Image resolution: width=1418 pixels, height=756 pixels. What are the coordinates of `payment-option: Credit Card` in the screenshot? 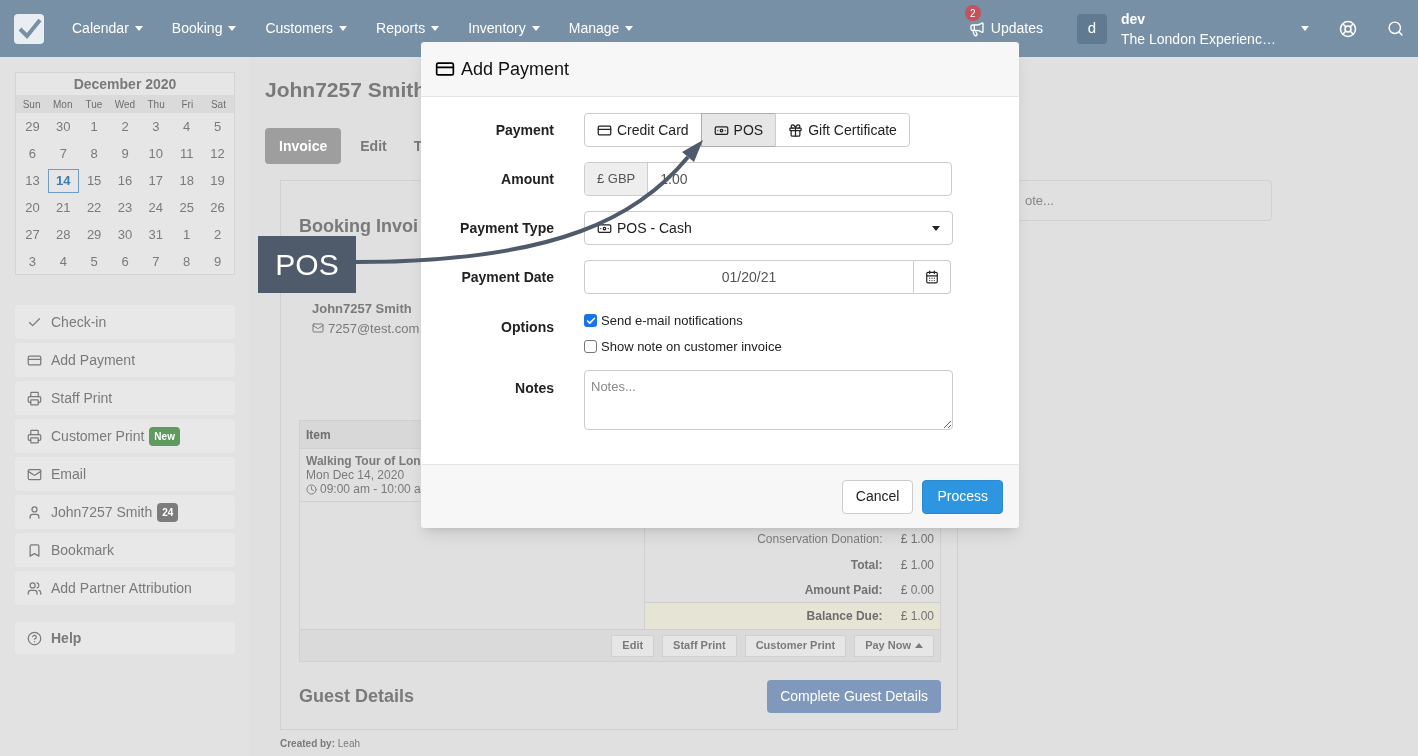 It's located at (643, 130).